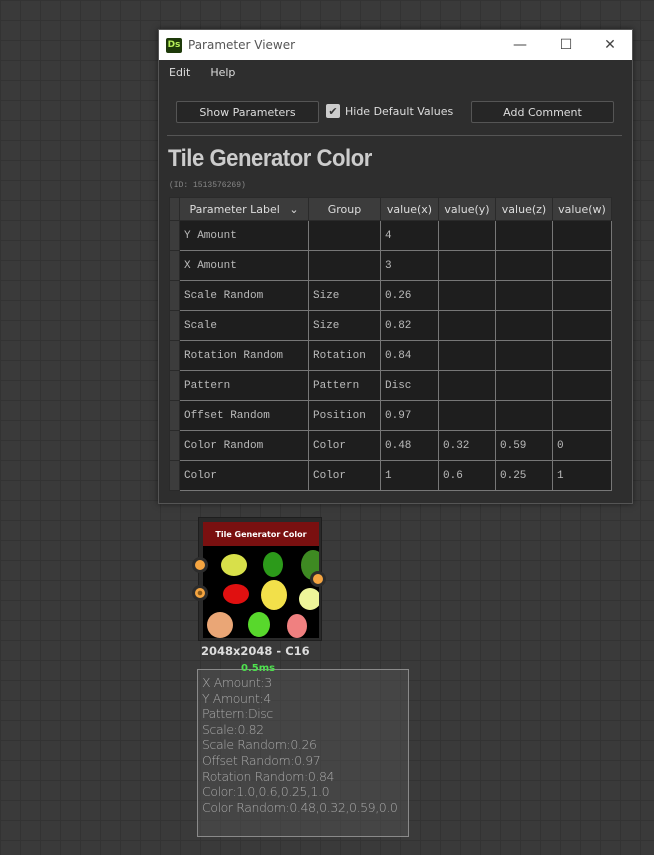 The height and width of the screenshot is (855, 654). I want to click on table-cell: 0.48, so click(409, 445).